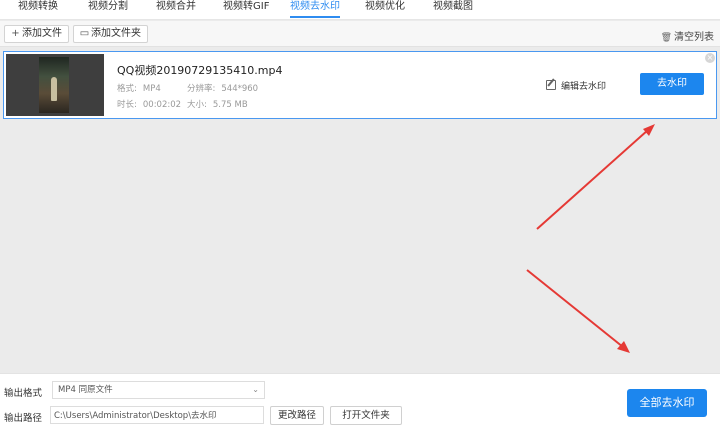  I want to click on output-path-input, so click(157, 415).